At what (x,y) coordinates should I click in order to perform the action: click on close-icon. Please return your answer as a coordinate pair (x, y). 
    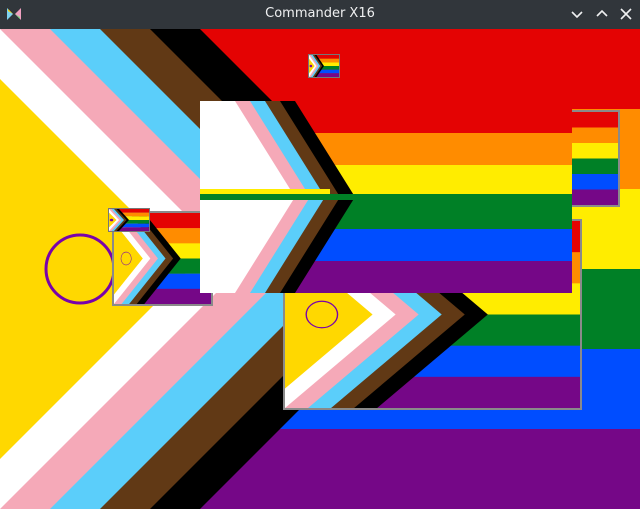
    Looking at the image, I should click on (626, 14).